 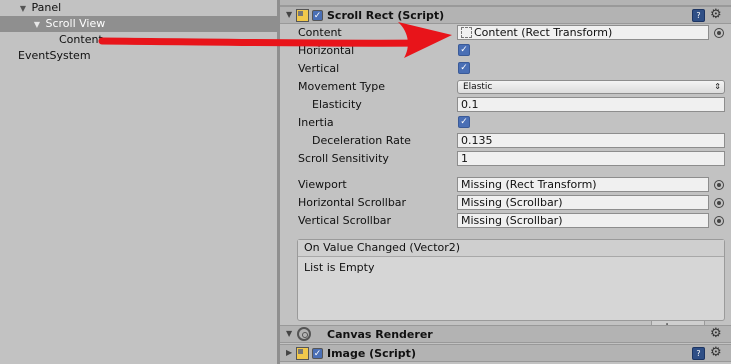 What do you see at coordinates (386, 15) in the screenshot?
I see `component-title: Scroll Rect (Script)` at bounding box center [386, 15].